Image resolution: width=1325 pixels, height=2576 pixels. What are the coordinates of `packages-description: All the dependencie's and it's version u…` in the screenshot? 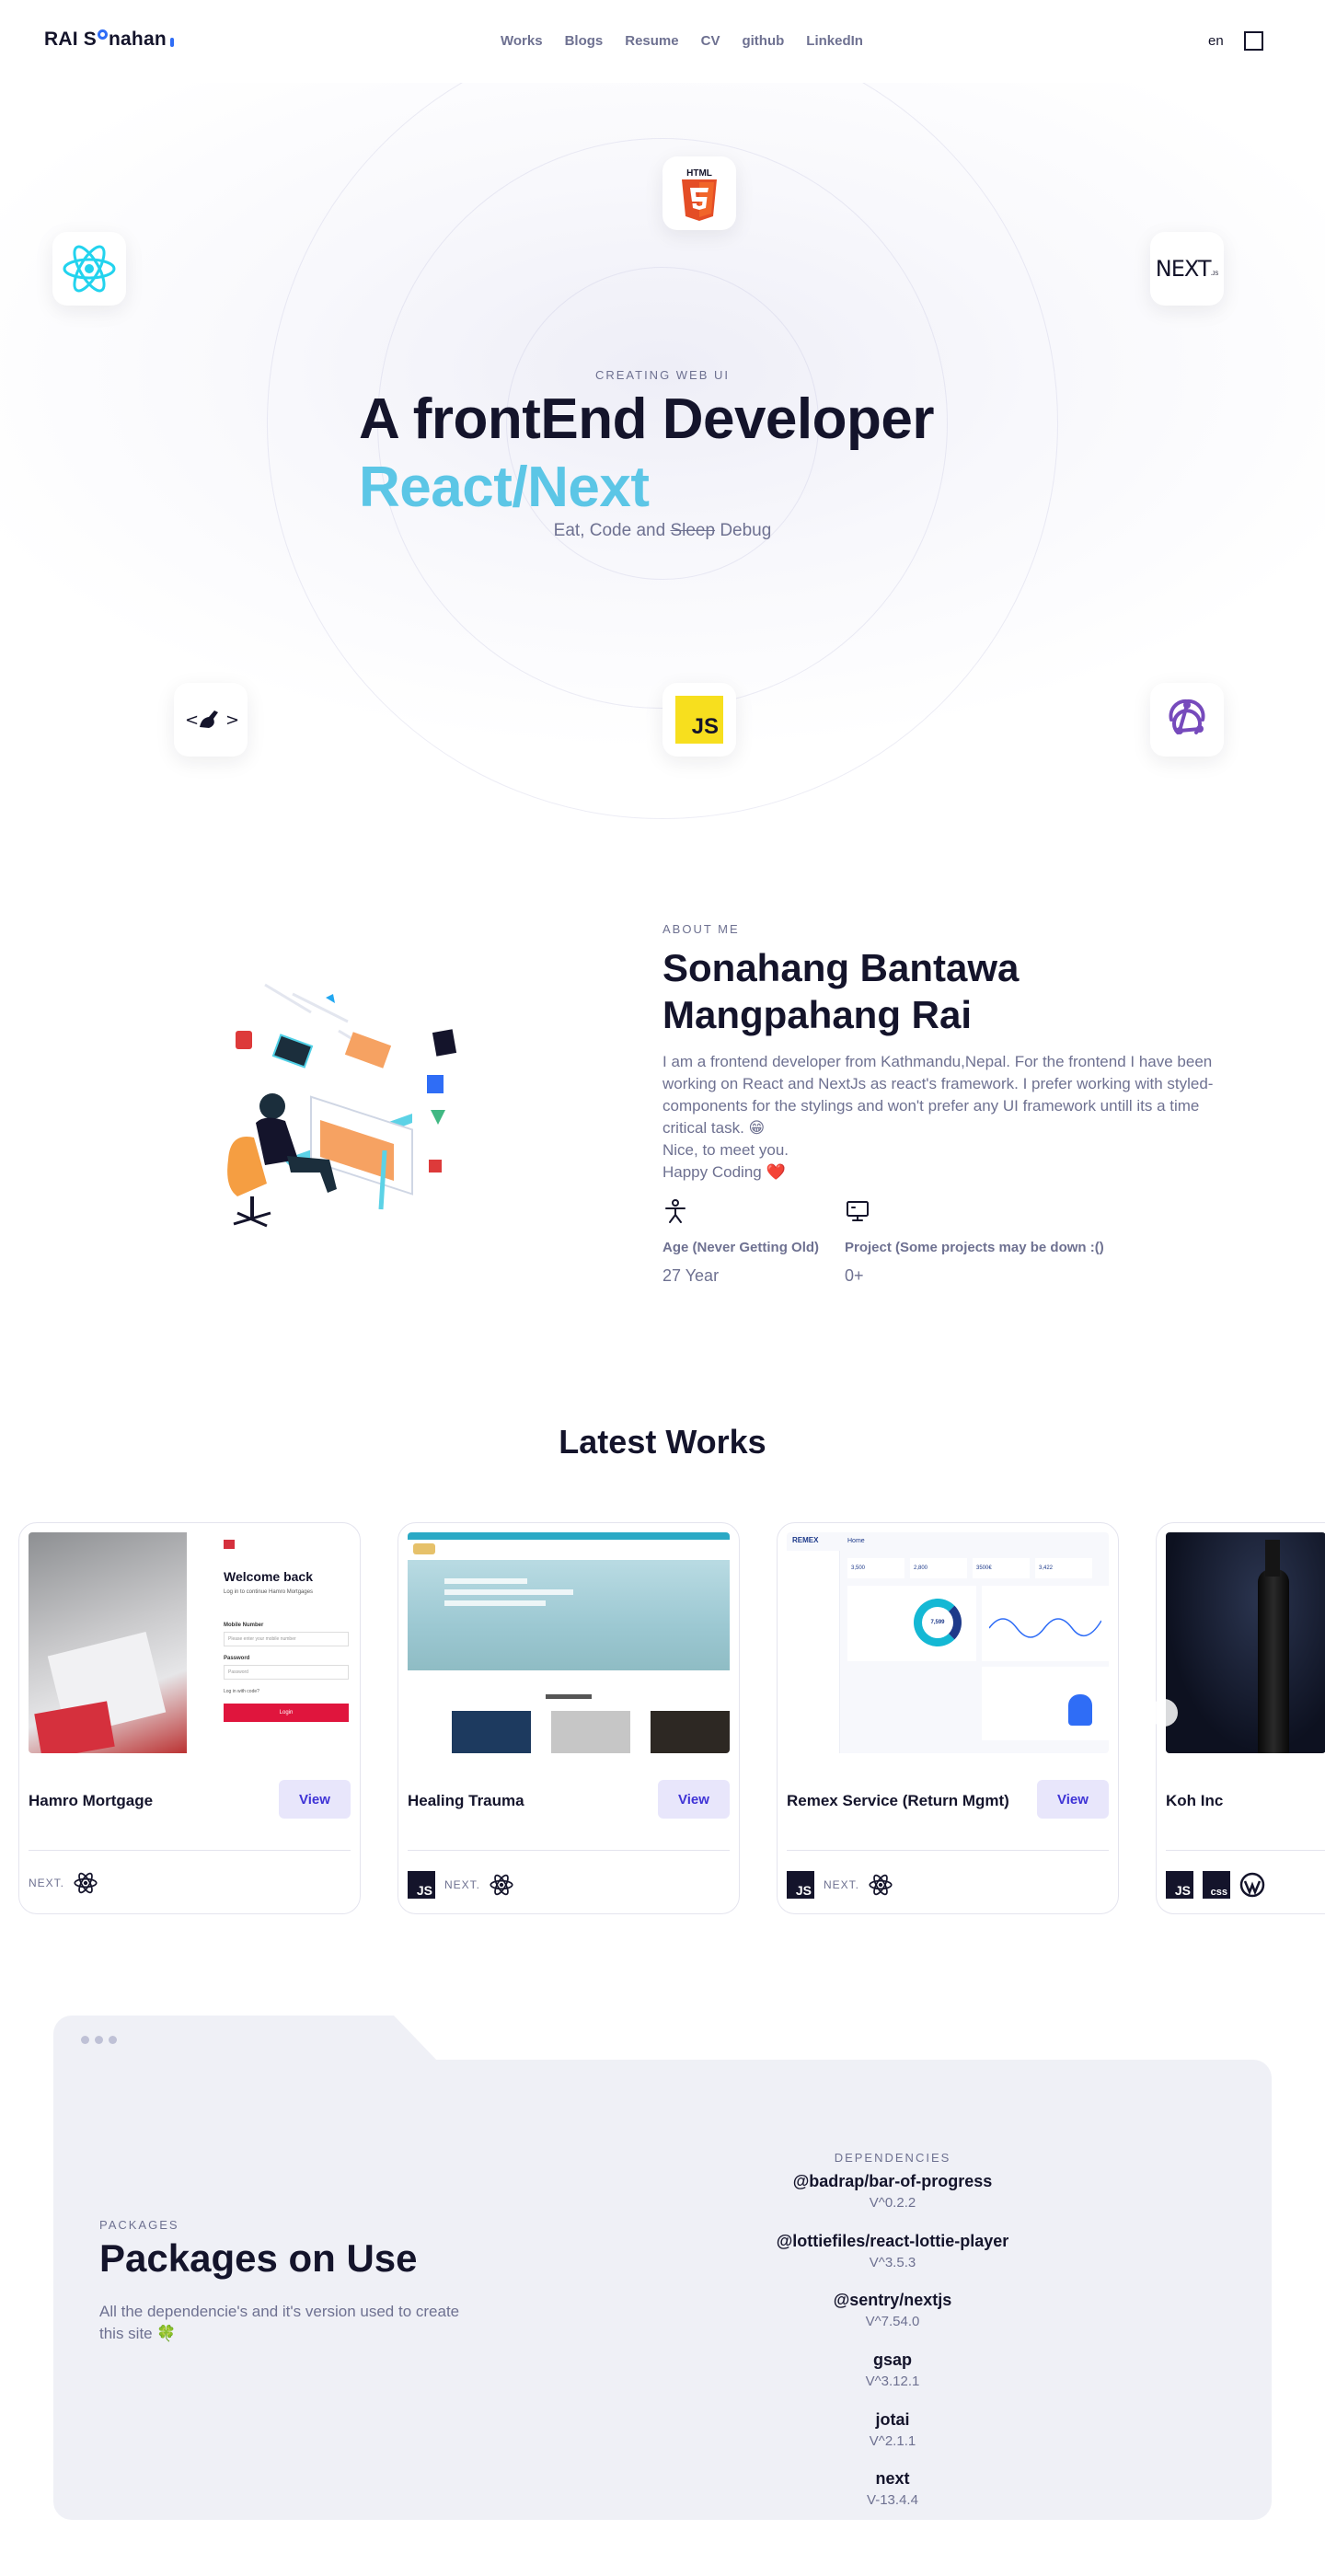 It's located at (279, 2322).